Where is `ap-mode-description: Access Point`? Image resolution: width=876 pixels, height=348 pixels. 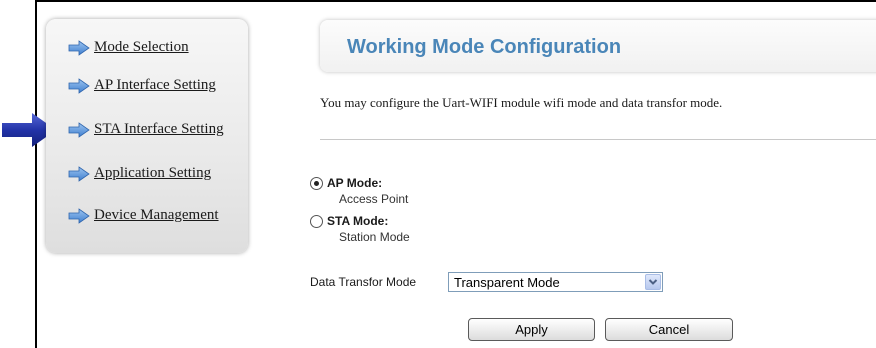 ap-mode-description: Access Point is located at coordinates (374, 199).